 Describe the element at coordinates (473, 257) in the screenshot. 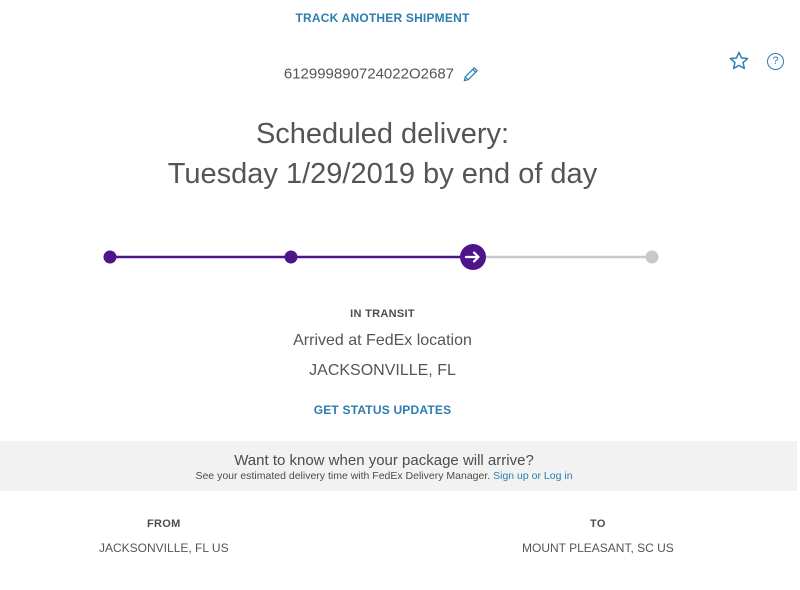

I see `progress-step-current` at that location.